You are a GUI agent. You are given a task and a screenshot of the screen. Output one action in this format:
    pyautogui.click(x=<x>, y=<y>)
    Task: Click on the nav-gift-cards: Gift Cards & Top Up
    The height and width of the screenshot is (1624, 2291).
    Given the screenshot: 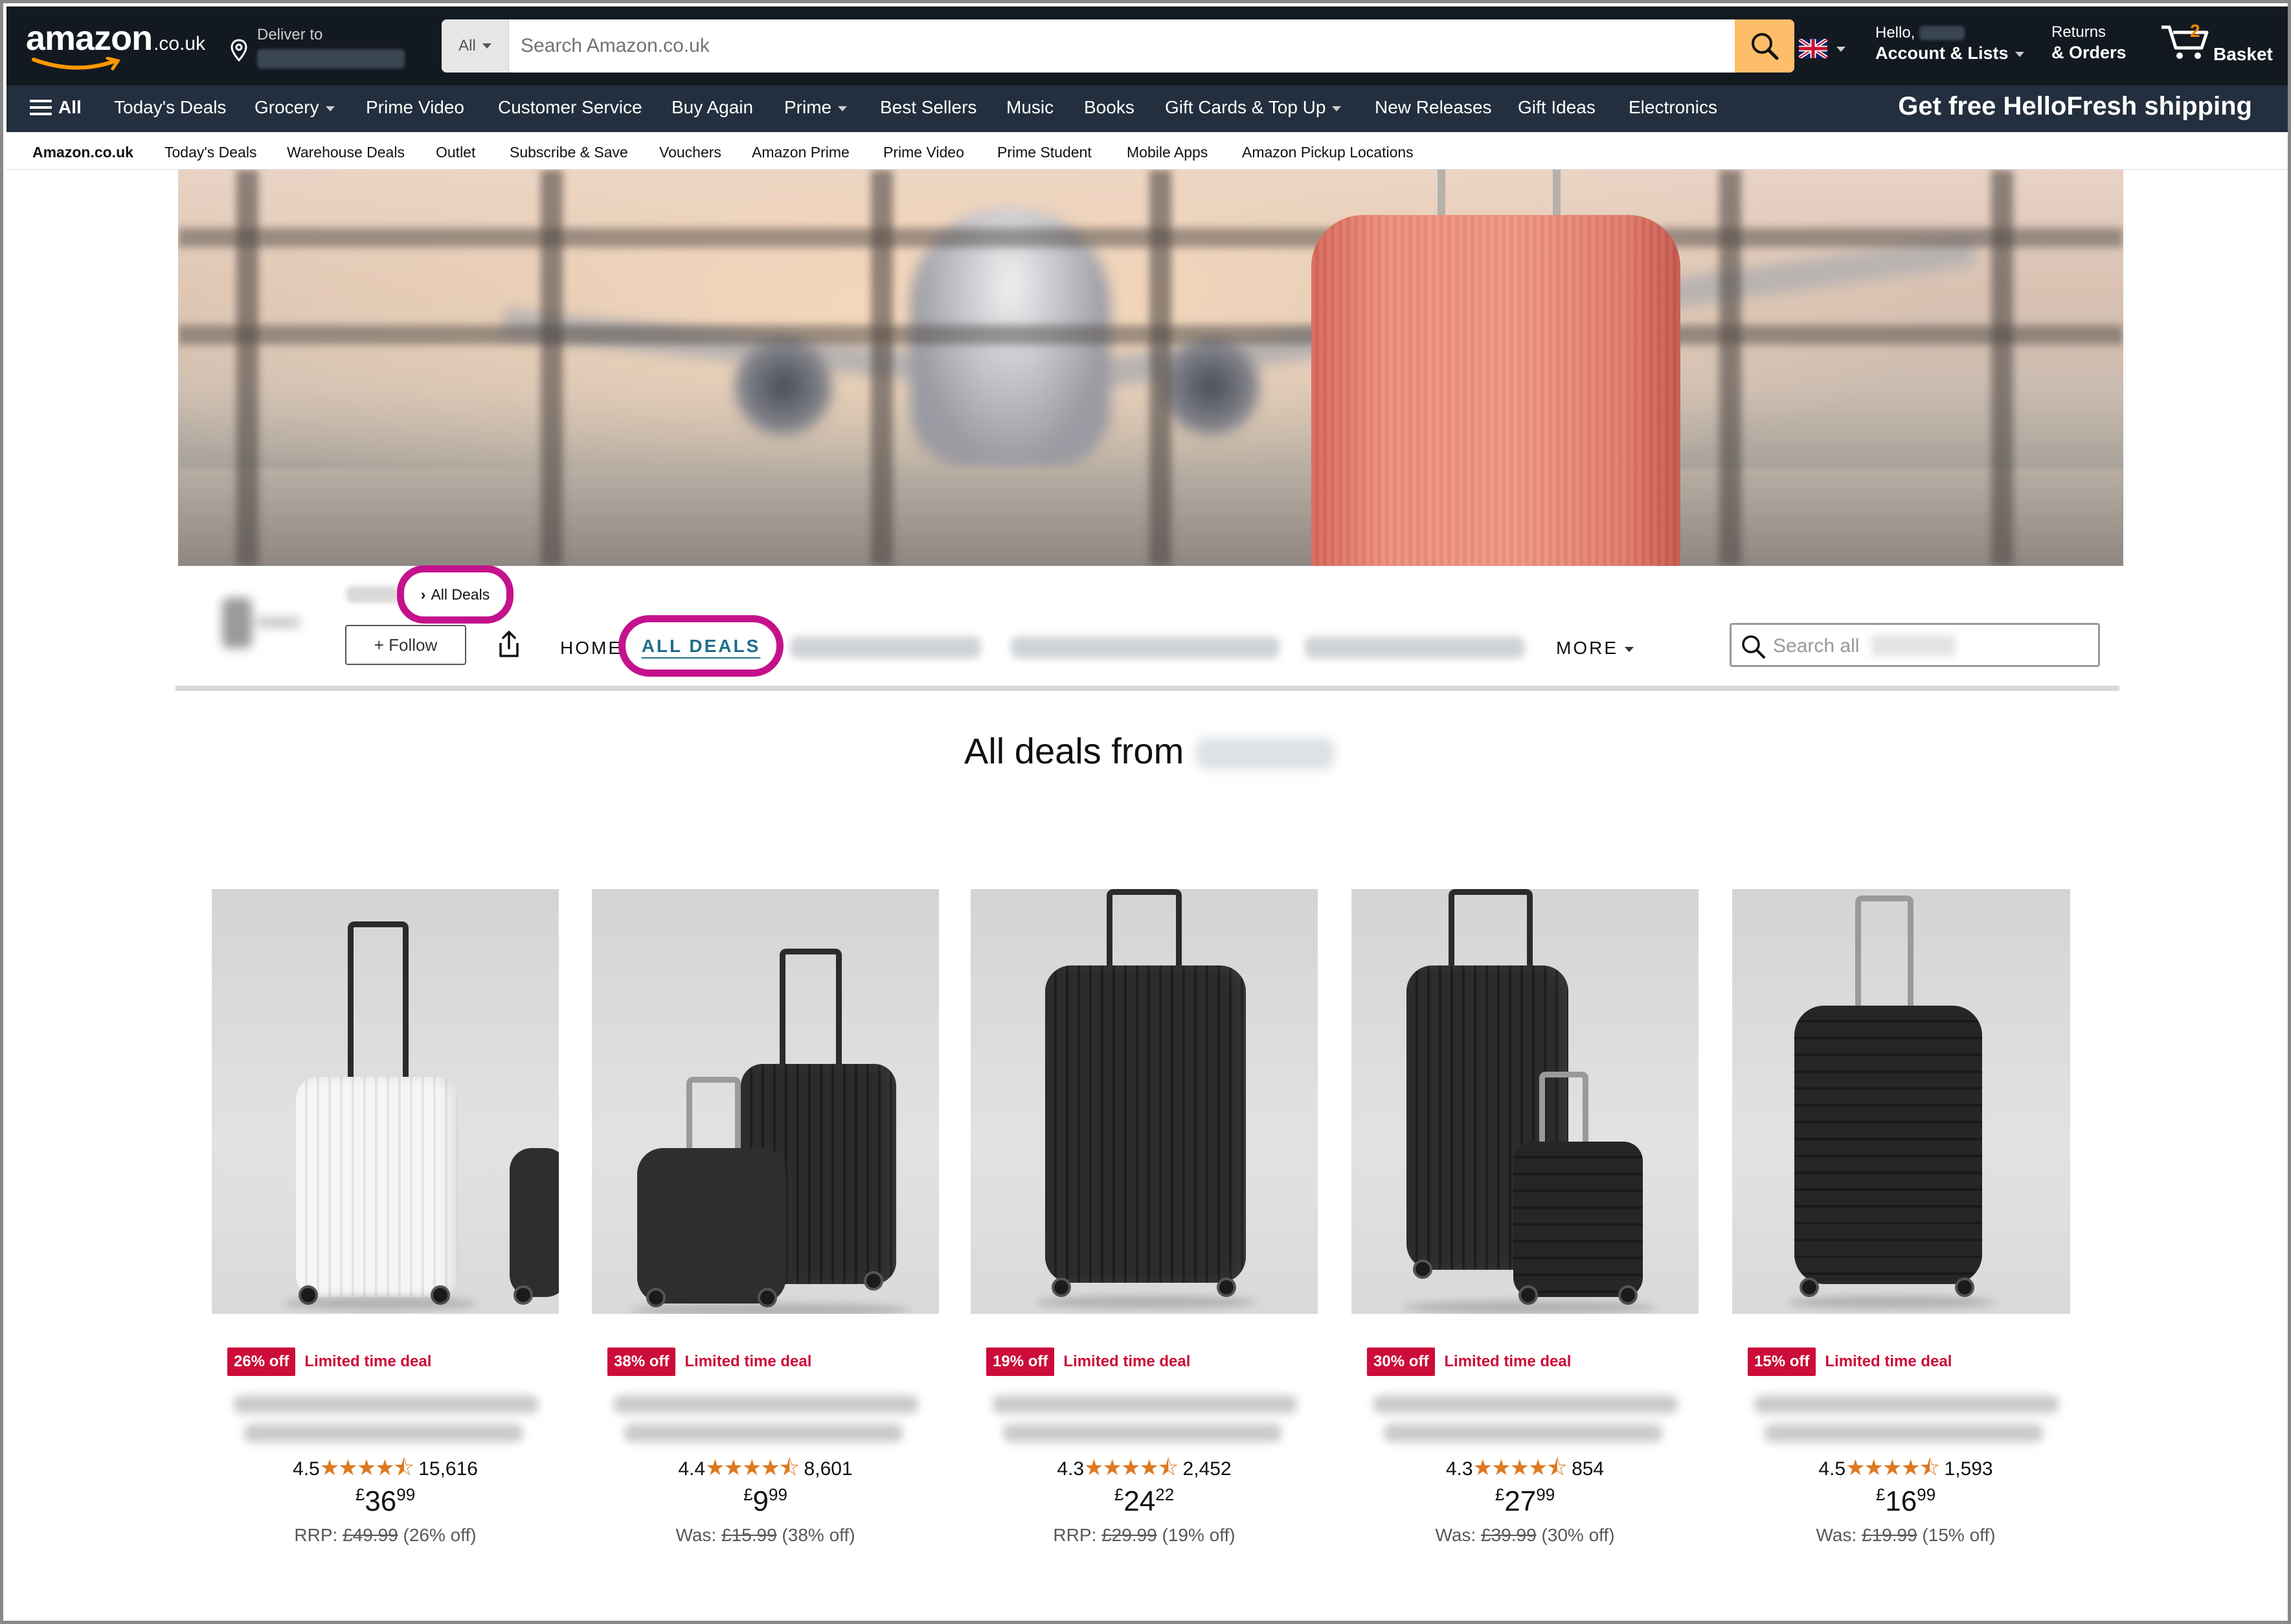 What is the action you would take?
    pyautogui.click(x=1253, y=108)
    